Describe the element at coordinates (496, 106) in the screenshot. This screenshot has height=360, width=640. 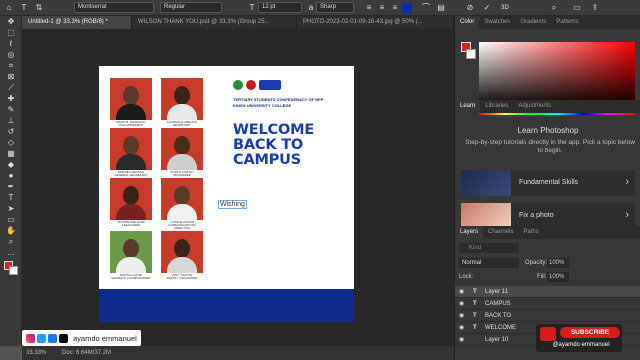
I see `tab-libraries: Libraries` at that location.